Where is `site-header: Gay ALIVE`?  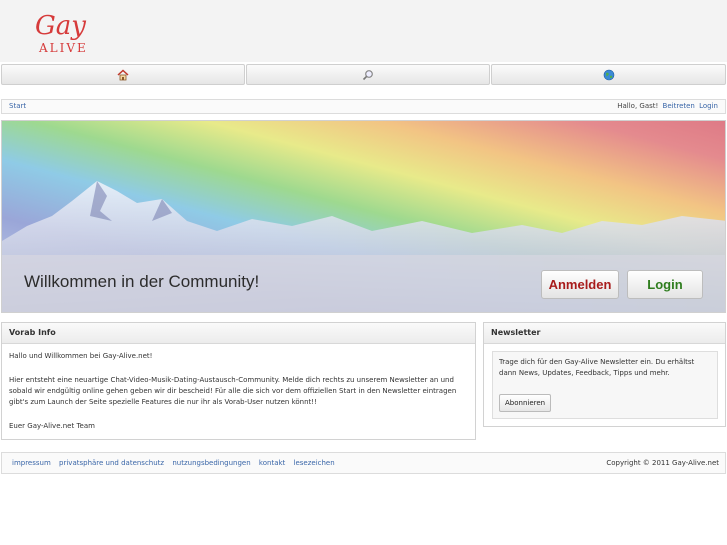
site-header: Gay ALIVE is located at coordinates (363, 31).